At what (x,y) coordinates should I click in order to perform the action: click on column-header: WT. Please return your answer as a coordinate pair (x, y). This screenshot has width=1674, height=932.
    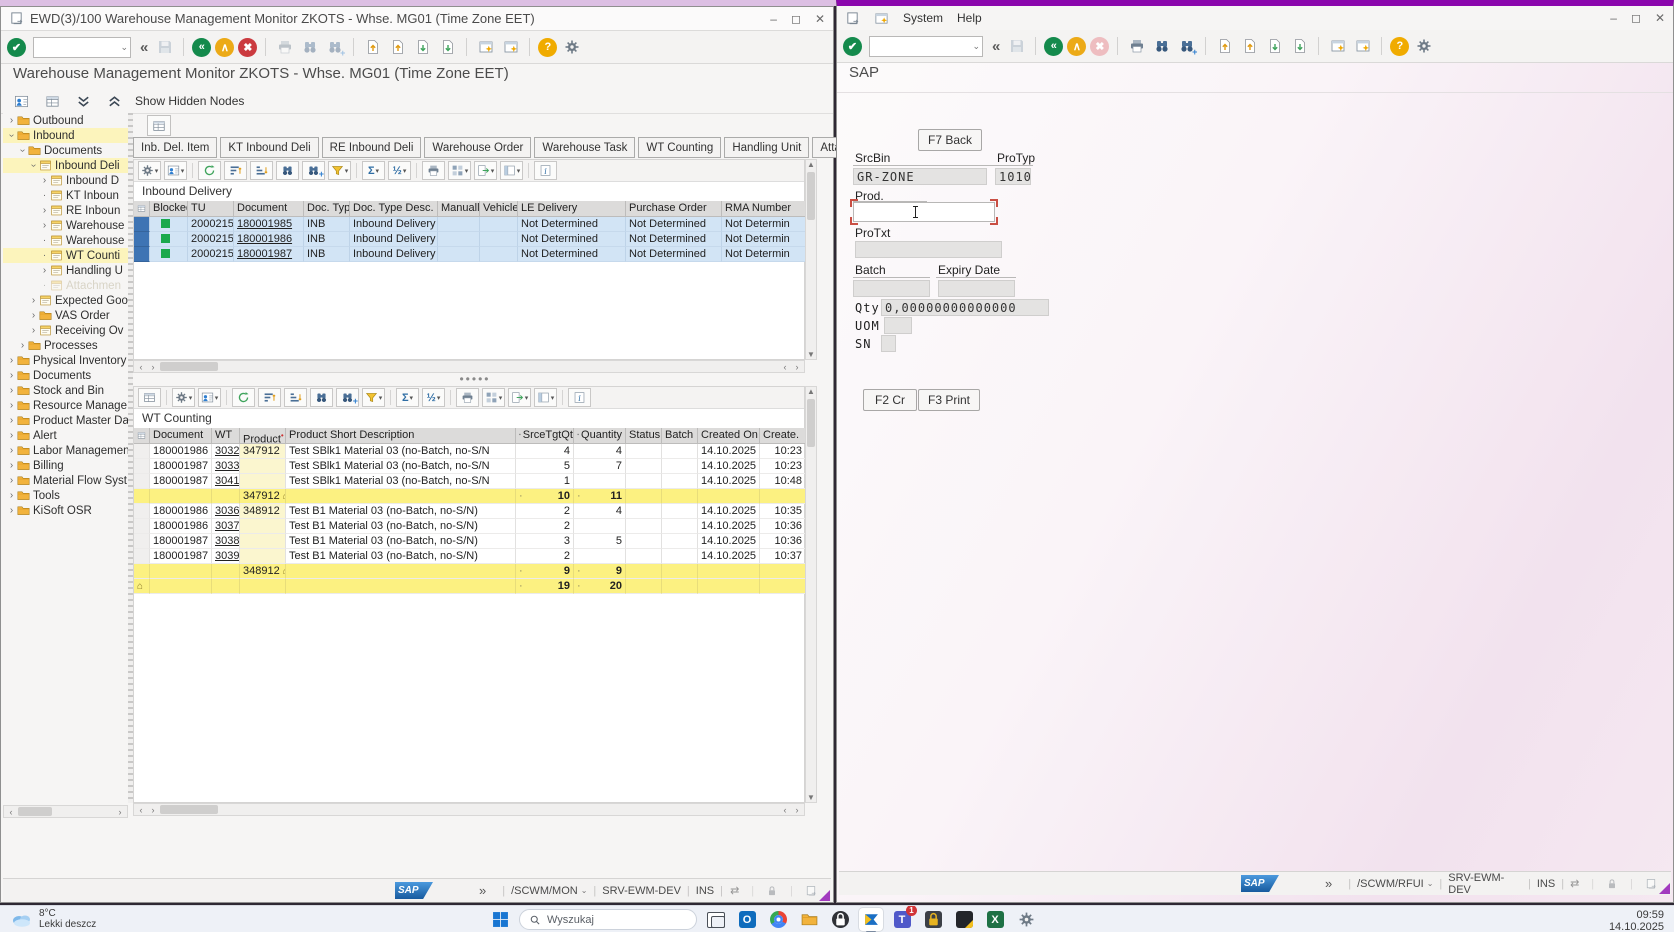
    Looking at the image, I should click on (226, 436).